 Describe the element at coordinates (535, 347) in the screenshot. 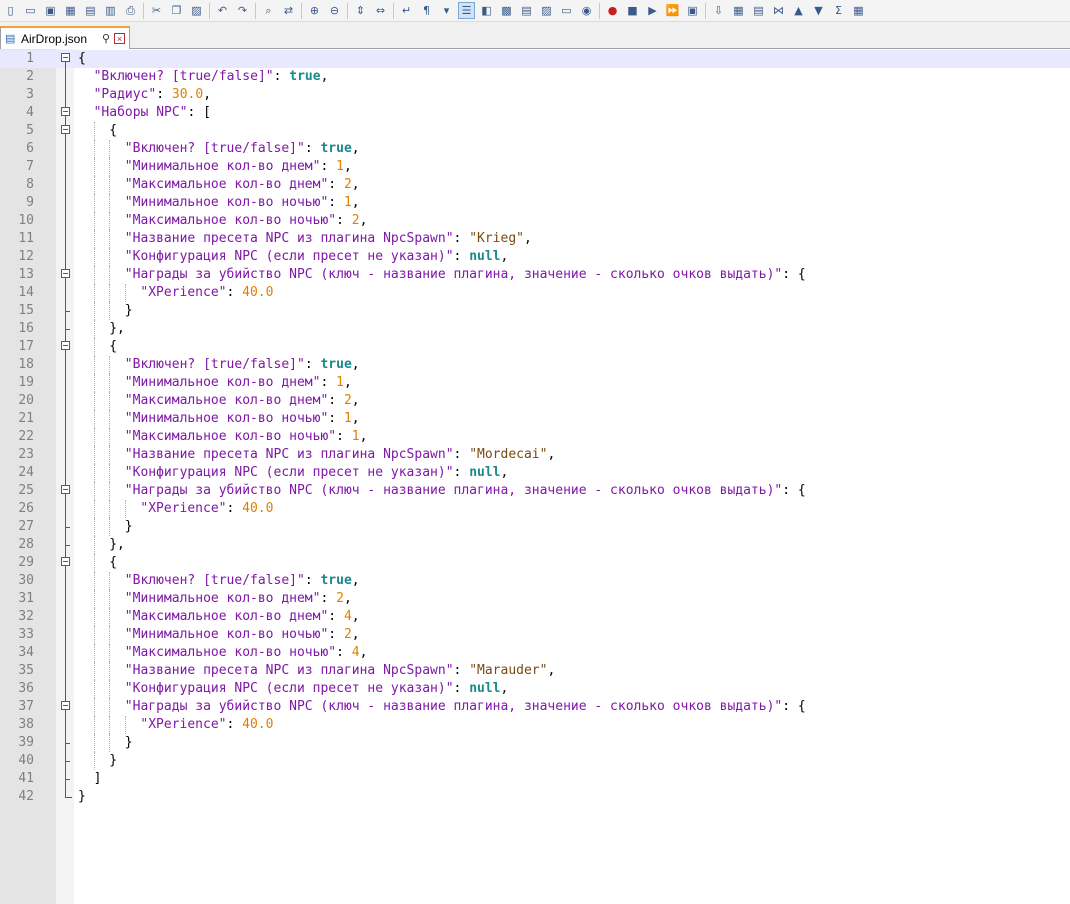

I see `code-line: 17 {` at that location.